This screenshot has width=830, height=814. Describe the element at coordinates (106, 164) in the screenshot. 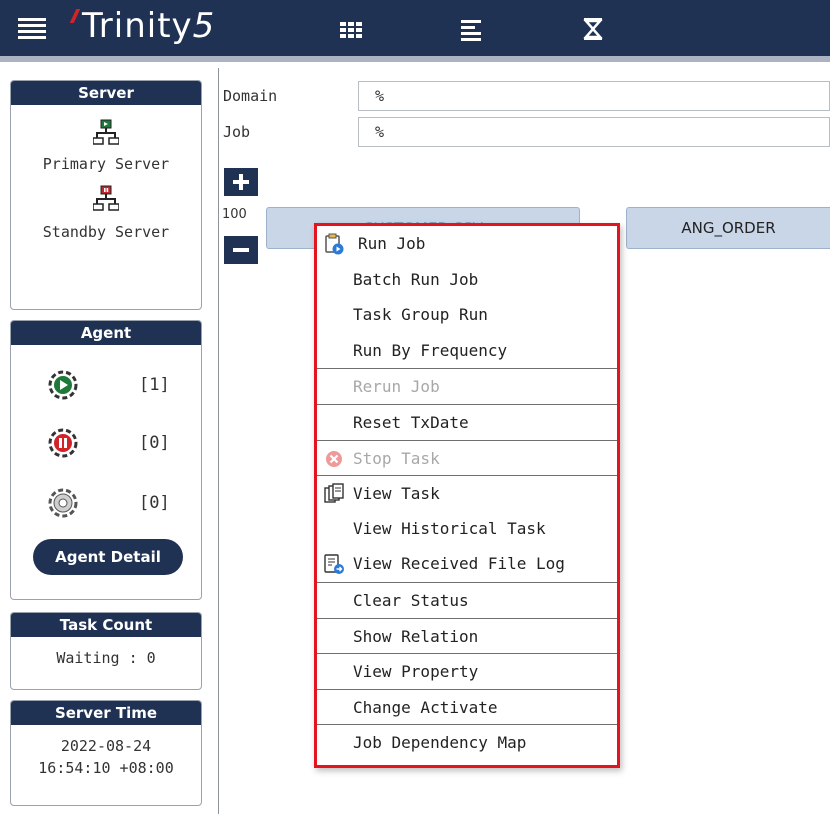

I see `primary-server-label: Primary Server` at that location.